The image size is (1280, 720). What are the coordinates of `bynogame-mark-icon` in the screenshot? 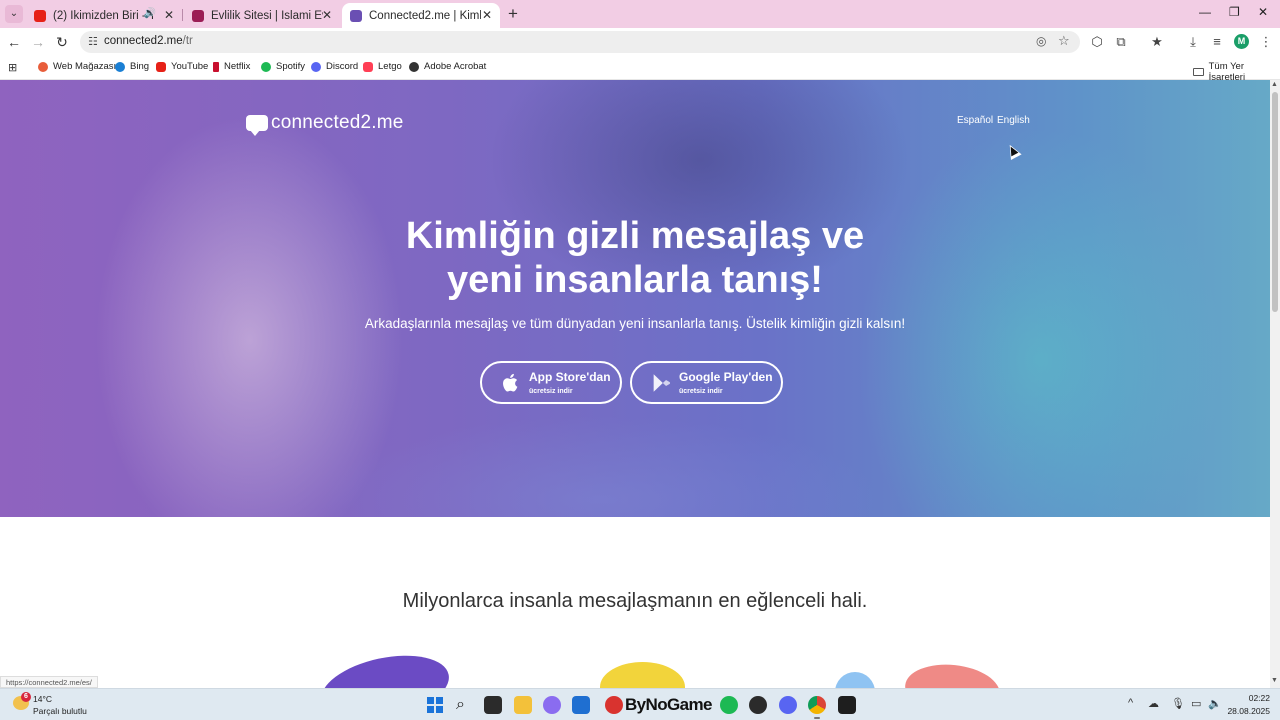 It's located at (614, 705).